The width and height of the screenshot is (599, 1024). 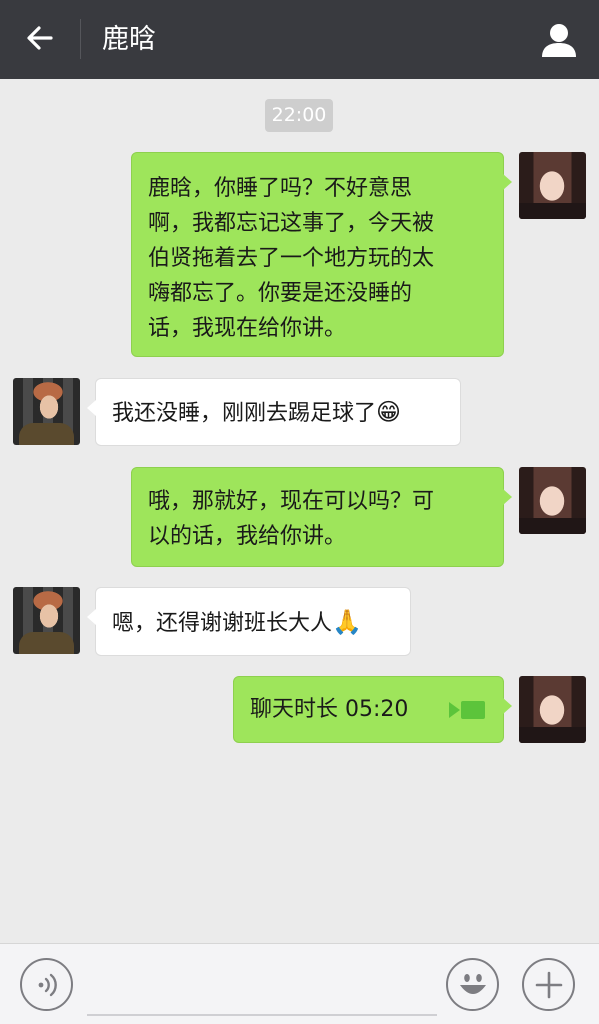 I want to click on emoji-icon, so click(x=472, y=983).